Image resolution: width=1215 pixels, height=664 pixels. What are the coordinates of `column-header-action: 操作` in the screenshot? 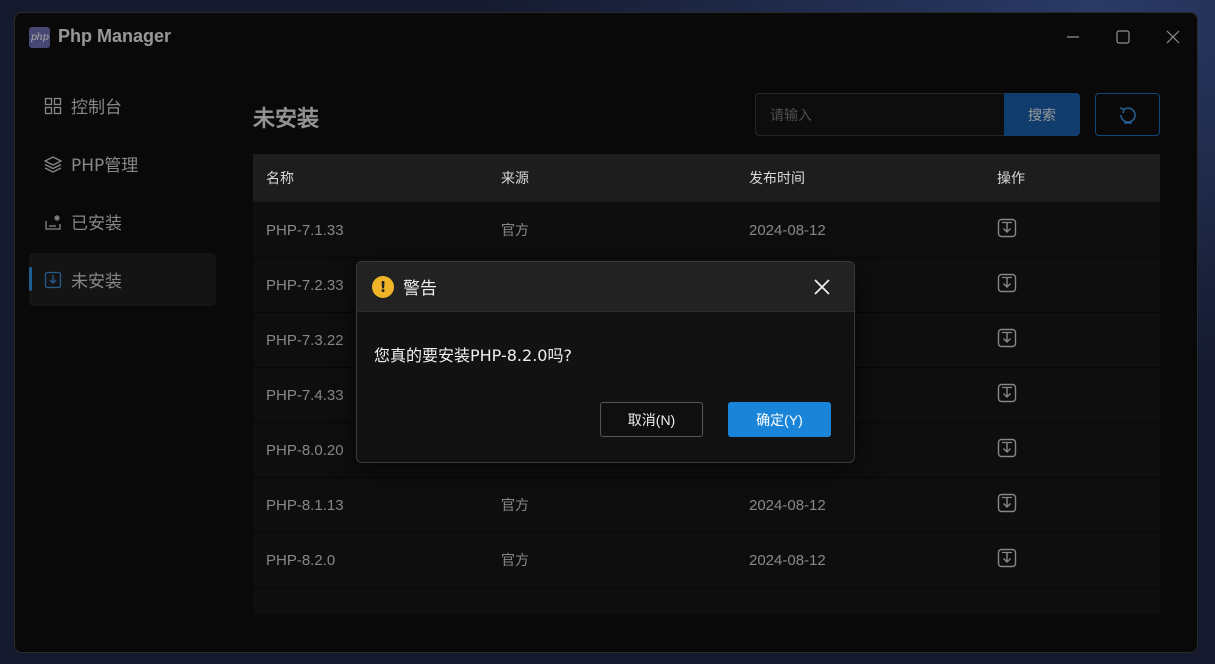 It's located at (1011, 179).